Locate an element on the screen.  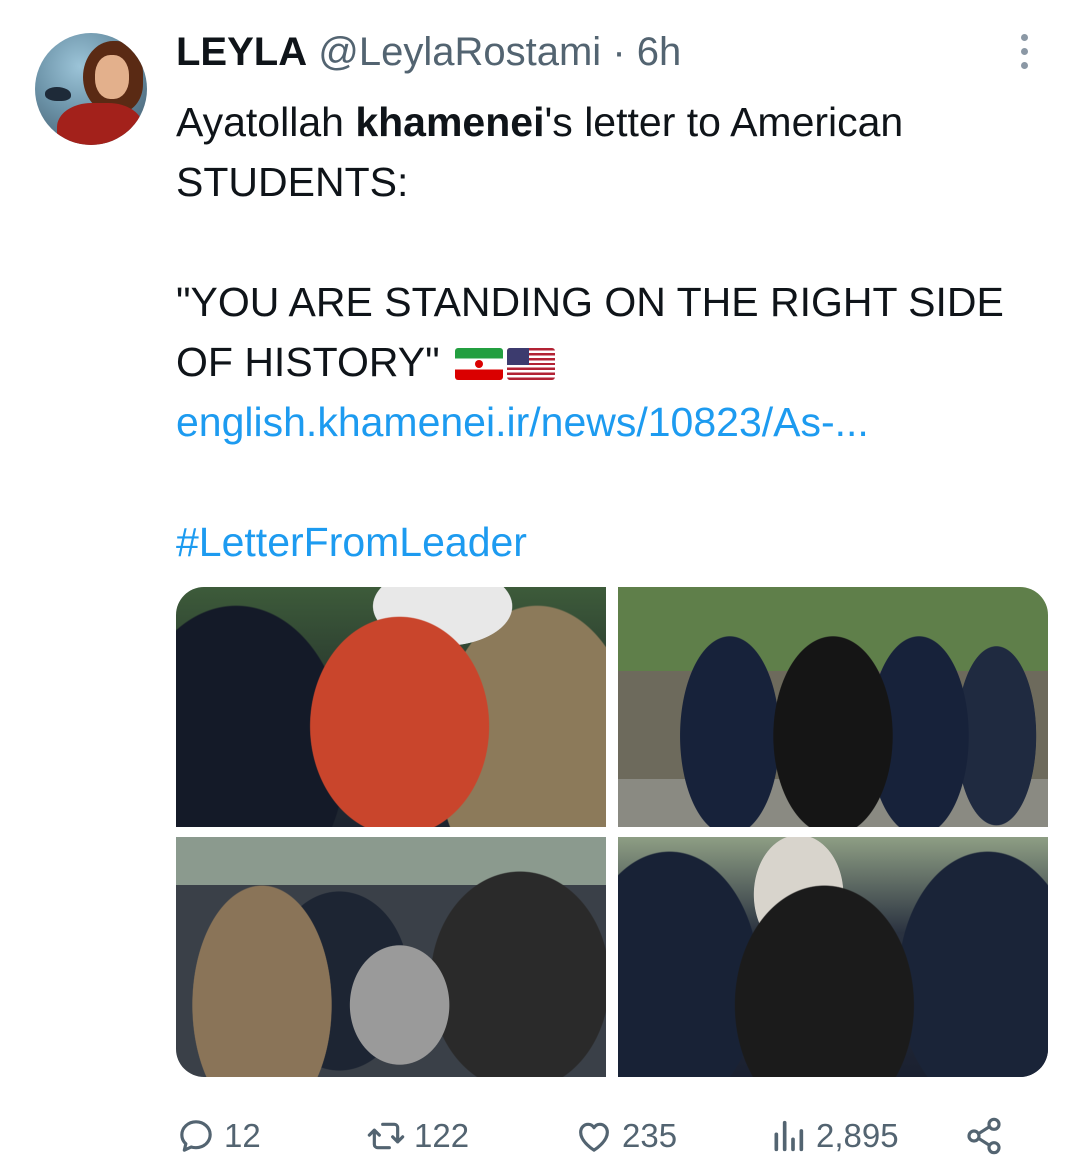
repost-button: 122 is located at coordinates (417, 1136).